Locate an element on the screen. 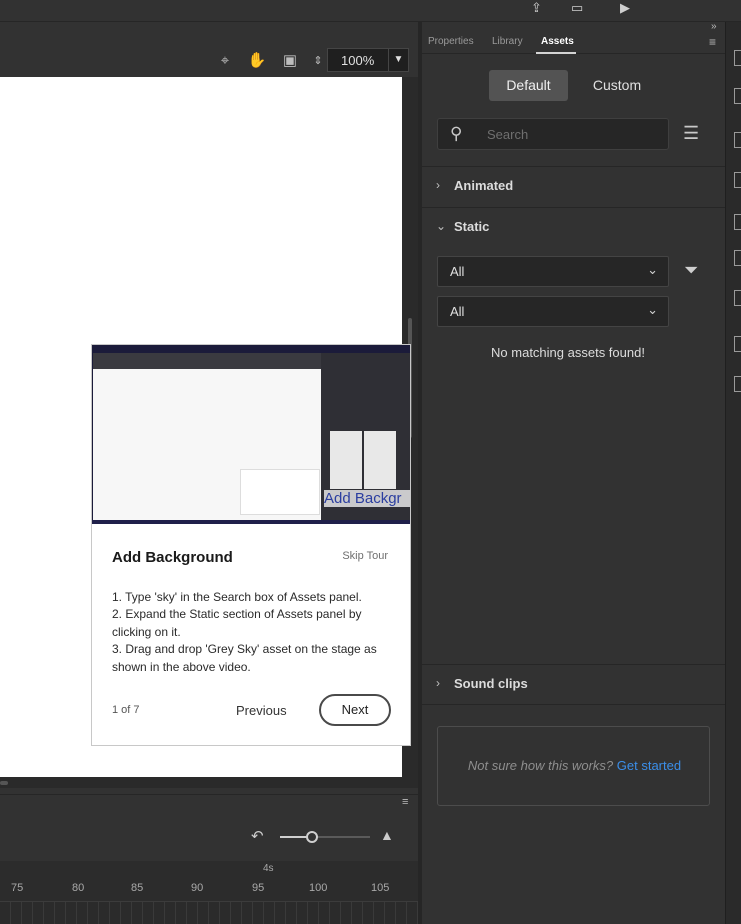  default-toggle: Default is located at coordinates (528, 85).